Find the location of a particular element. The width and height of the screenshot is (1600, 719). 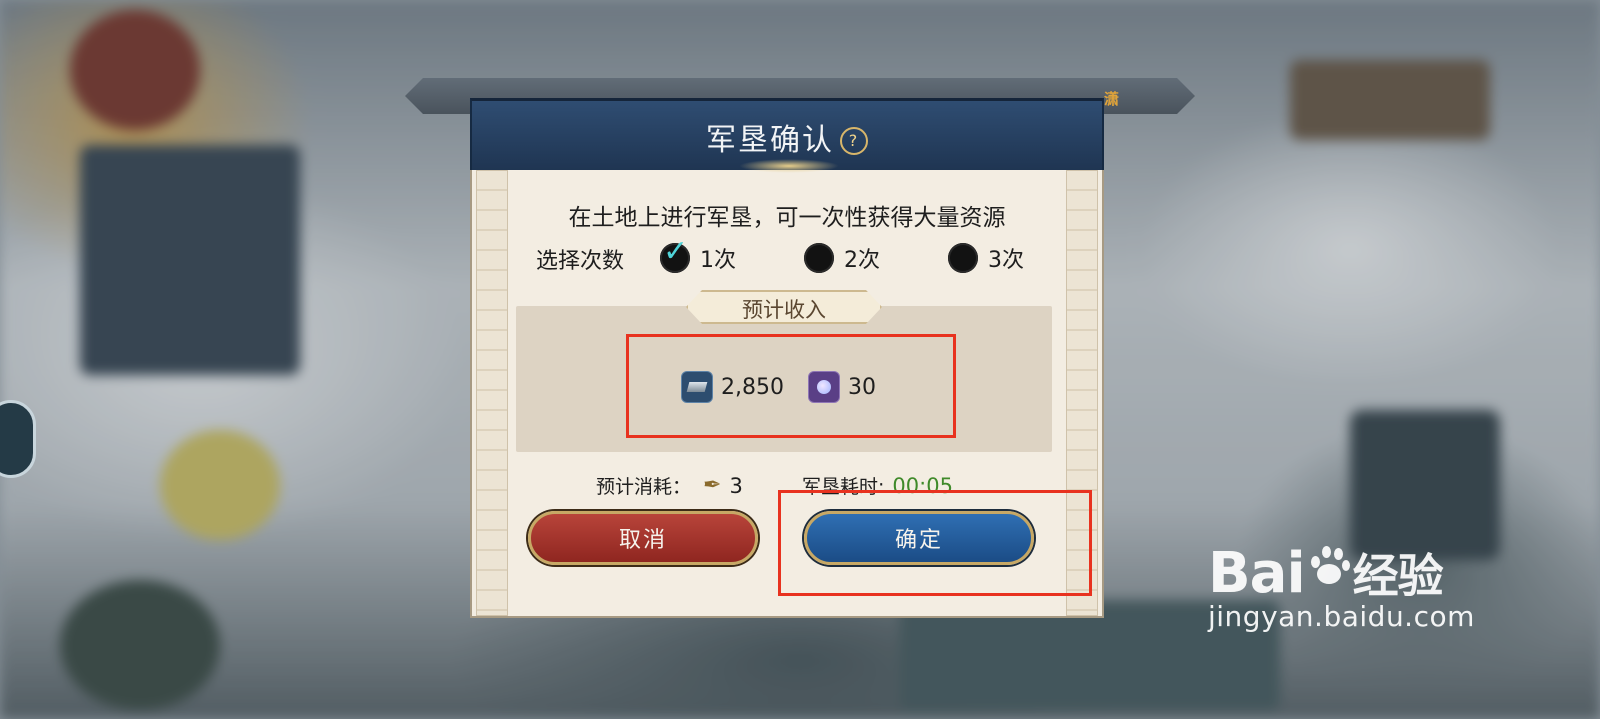

paw-icon is located at coordinates (1329, 566).